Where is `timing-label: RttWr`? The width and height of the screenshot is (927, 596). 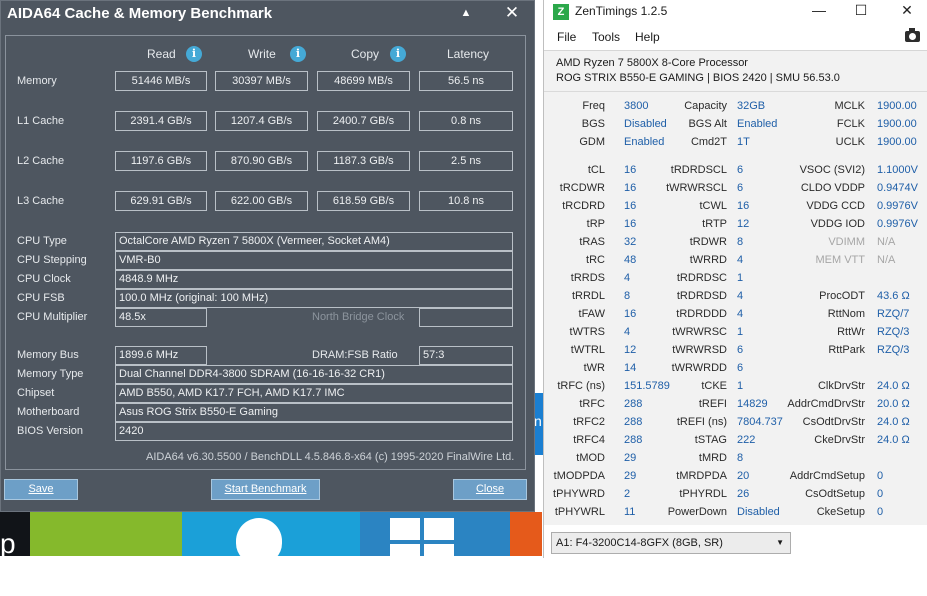
timing-label: RttWr is located at coordinates (851, 332).